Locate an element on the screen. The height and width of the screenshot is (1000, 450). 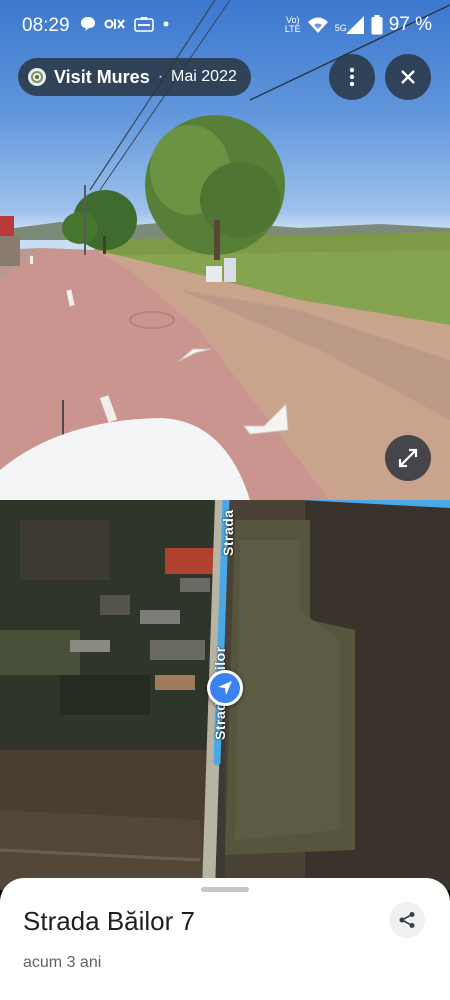
share-button is located at coordinates (407, 920).